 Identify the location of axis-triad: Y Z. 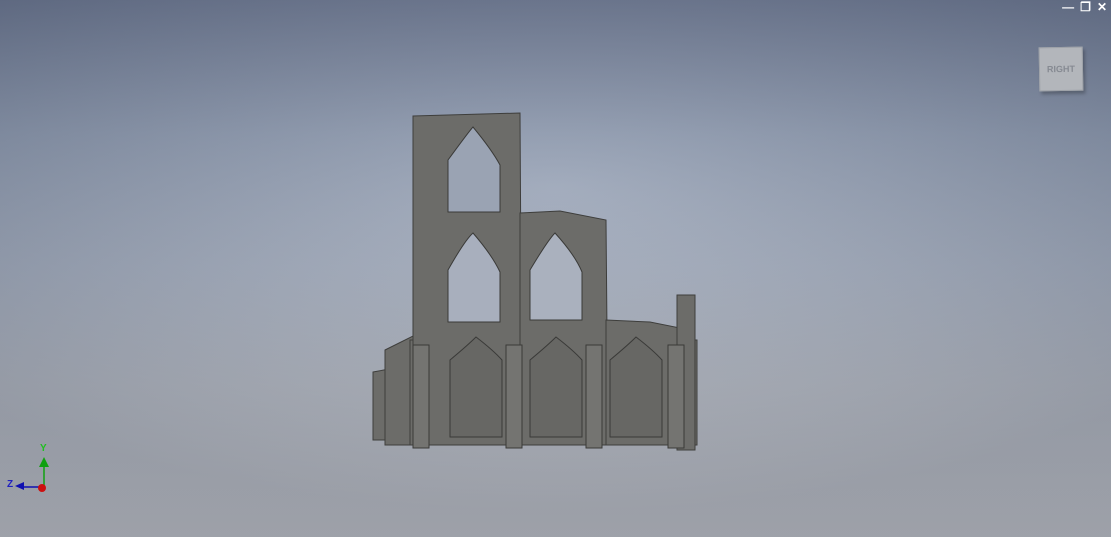
(35, 472).